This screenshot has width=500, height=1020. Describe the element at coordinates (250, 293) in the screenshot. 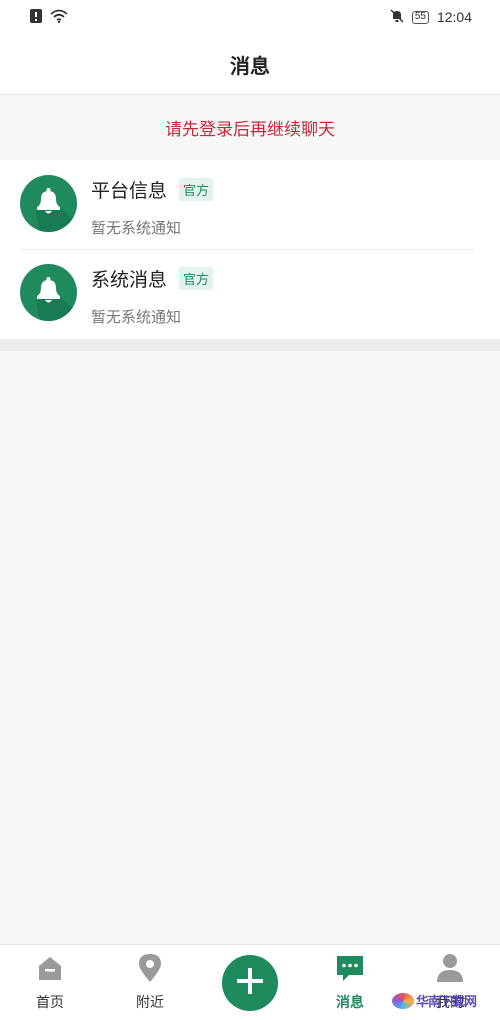

I see `list-item: 系统消息 官方 暂无系统通知` at that location.